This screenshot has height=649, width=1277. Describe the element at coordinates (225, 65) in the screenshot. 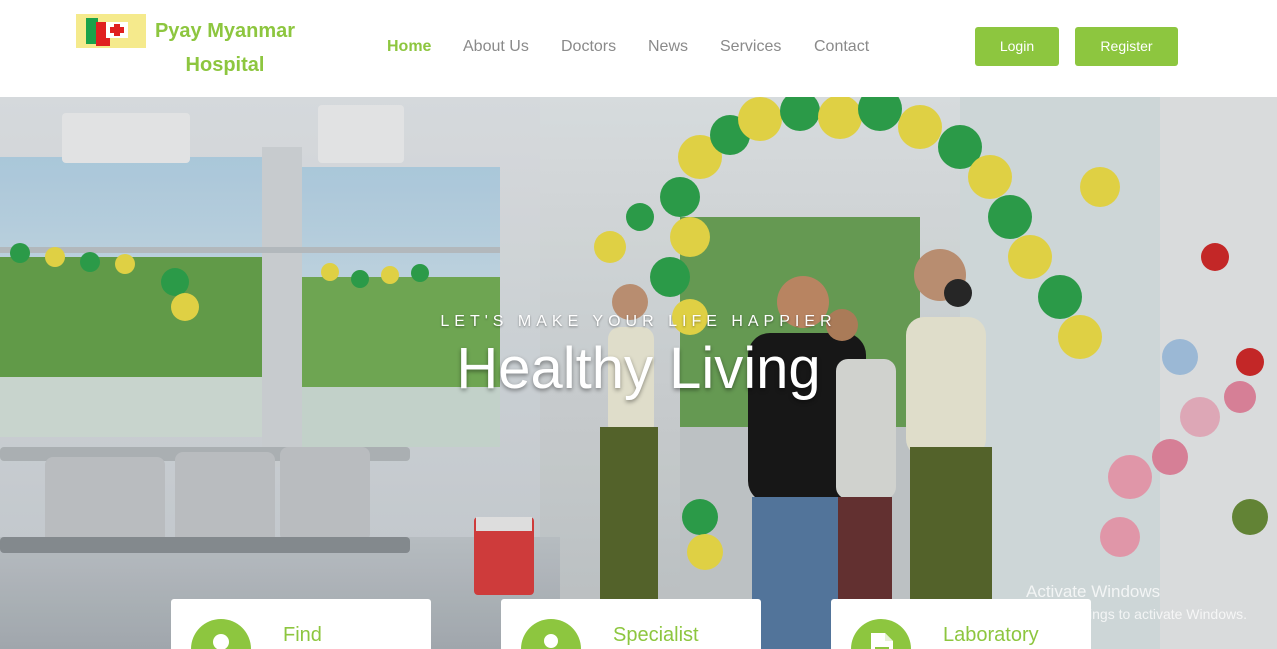

I see `brand-name-line2: Hospital` at that location.